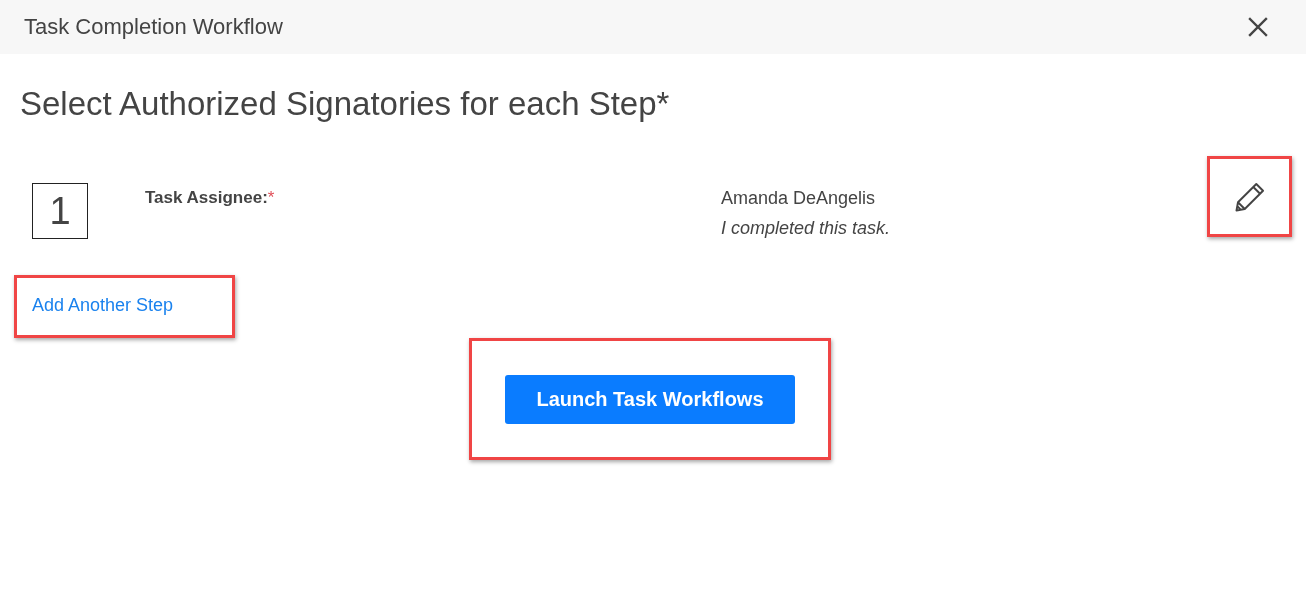 This screenshot has height=612, width=1306. What do you see at coordinates (60, 211) in the screenshot?
I see `step-number: 1` at bounding box center [60, 211].